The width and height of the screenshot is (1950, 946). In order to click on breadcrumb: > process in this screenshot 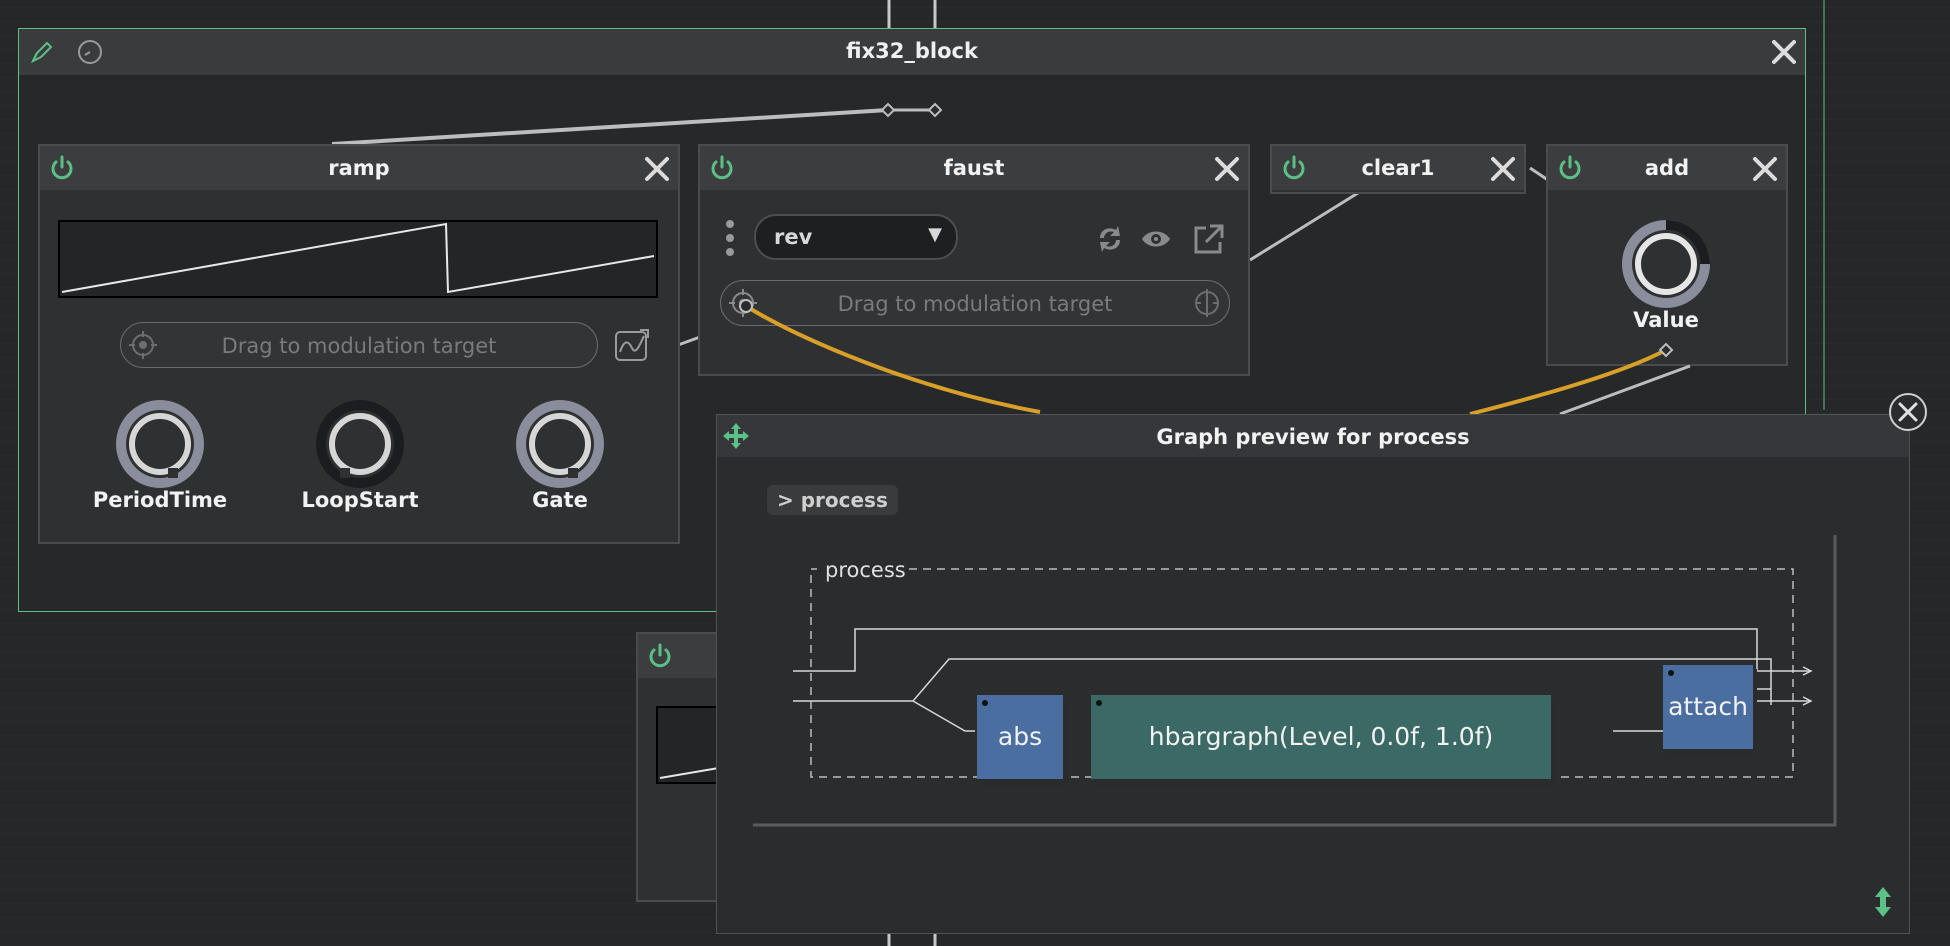, I will do `click(832, 500)`.